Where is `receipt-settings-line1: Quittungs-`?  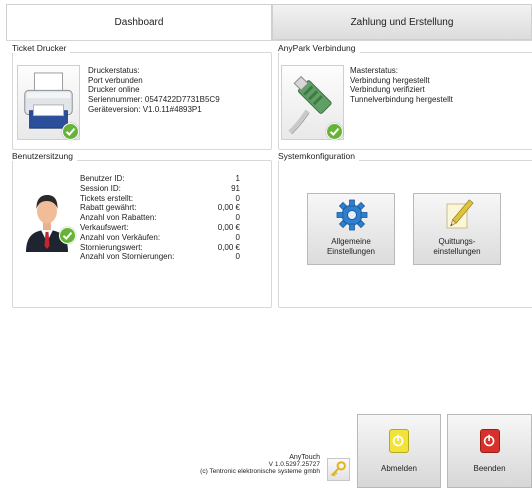 receipt-settings-line1: Quittungs- is located at coordinates (457, 241).